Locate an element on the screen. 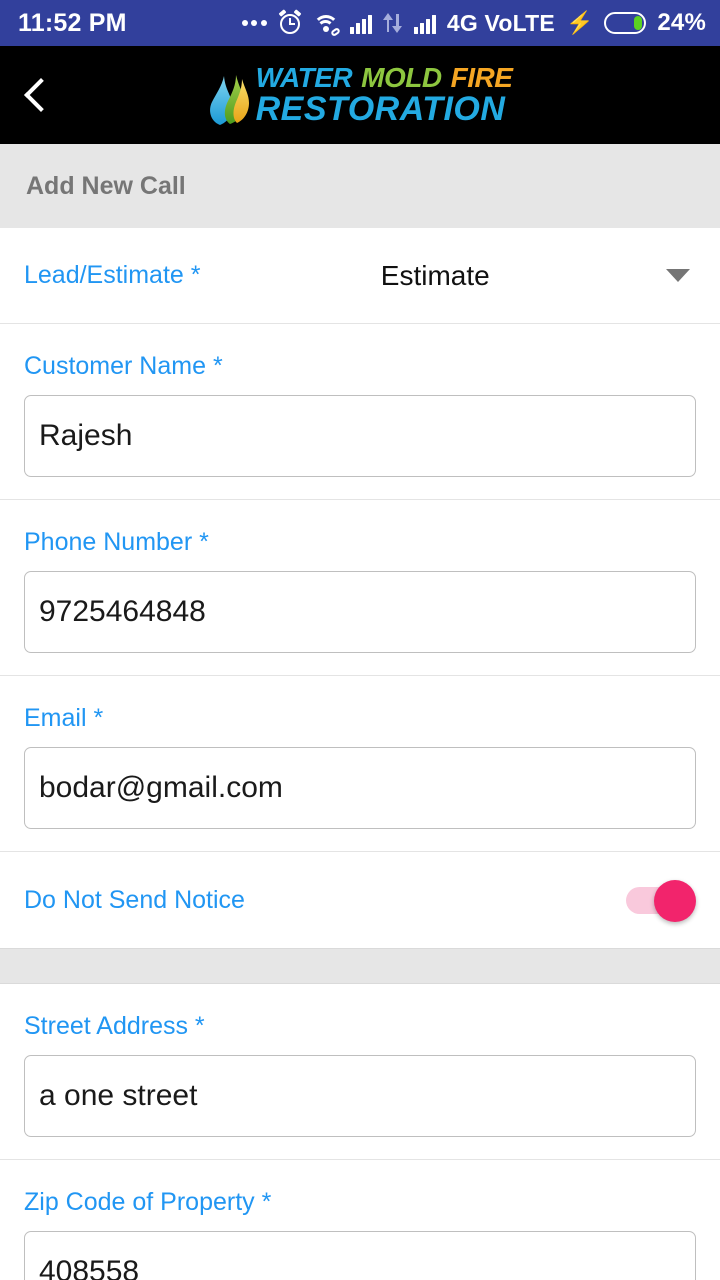 This screenshot has width=720, height=1280. app-header: WATER MOLD FIRE RESTORATION is located at coordinates (360, 95).